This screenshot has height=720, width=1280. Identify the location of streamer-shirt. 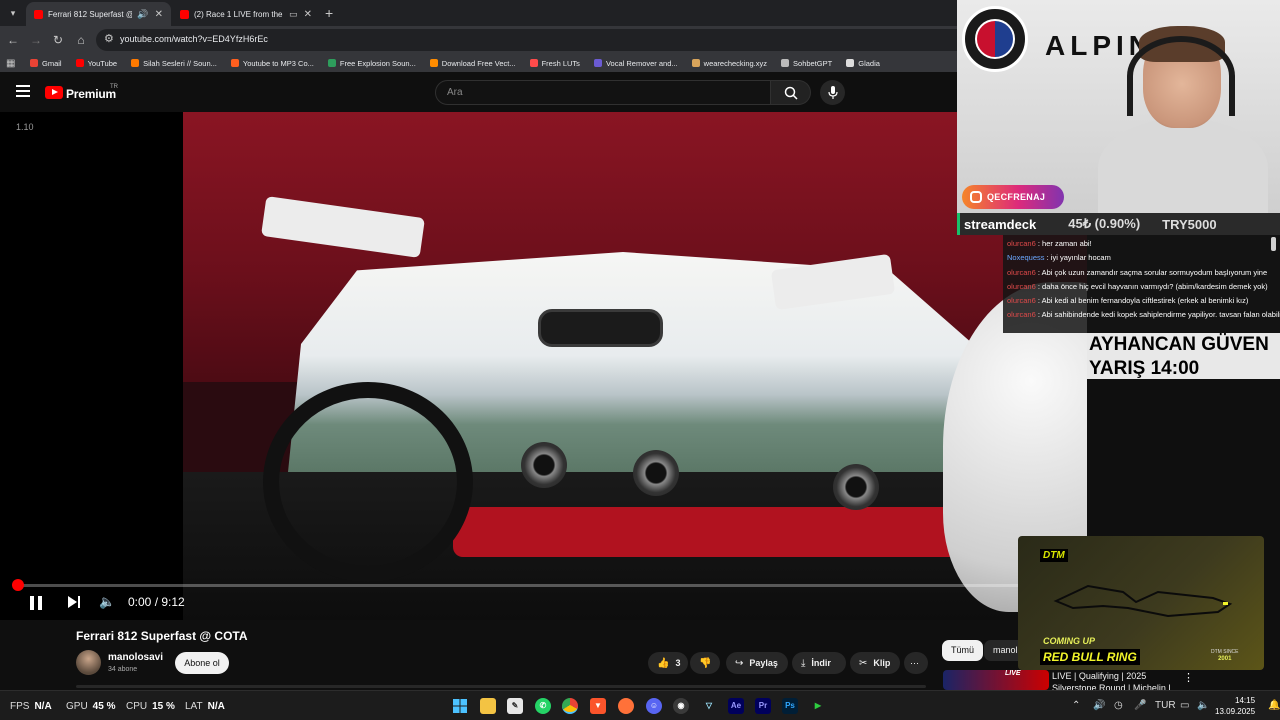
(1183, 168).